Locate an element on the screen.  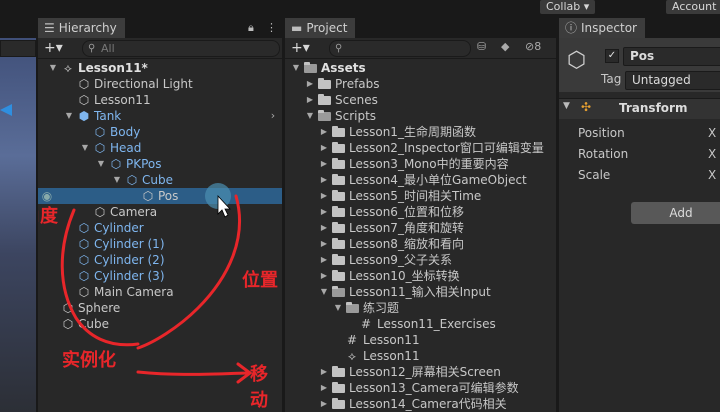
hidden-packages-icon: ⊘8 is located at coordinates (533, 46).